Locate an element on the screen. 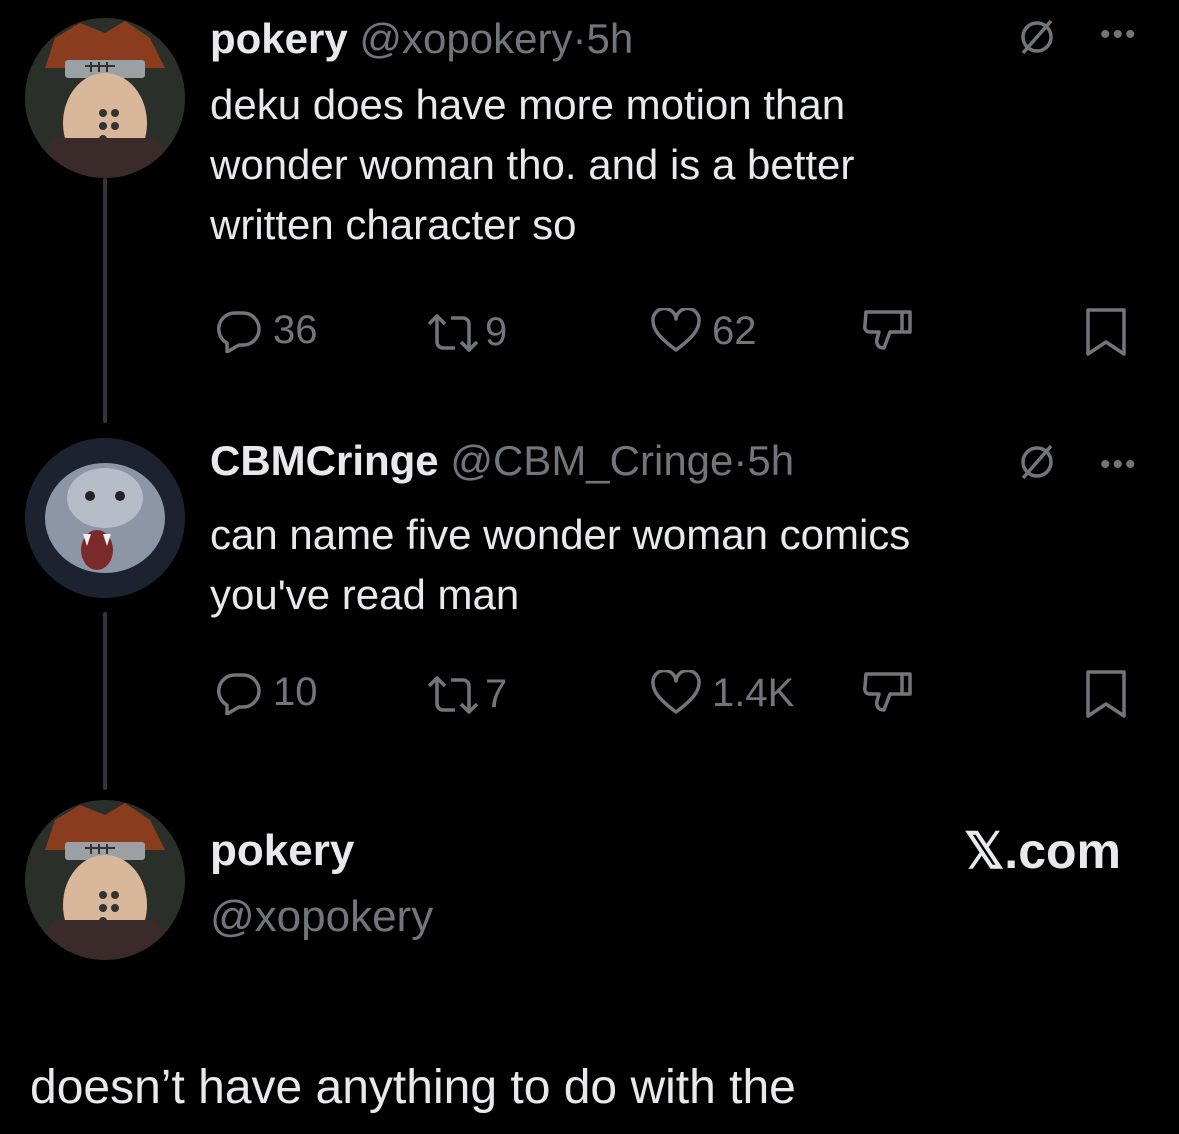 Image resolution: width=1179 pixels, height=1134 pixels. retweet-count: 7 is located at coordinates (496, 694).